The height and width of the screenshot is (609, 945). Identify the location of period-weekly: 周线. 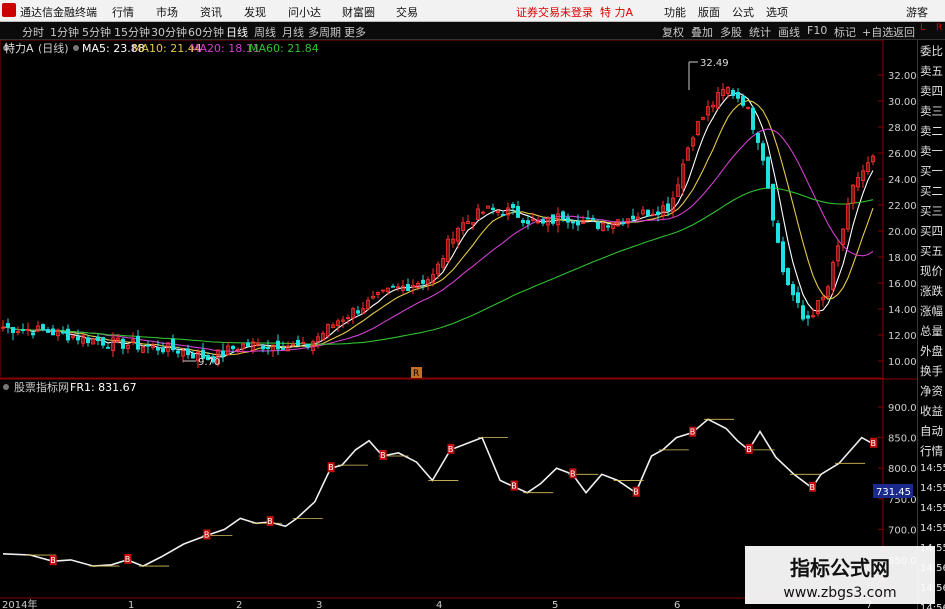
(265, 32).